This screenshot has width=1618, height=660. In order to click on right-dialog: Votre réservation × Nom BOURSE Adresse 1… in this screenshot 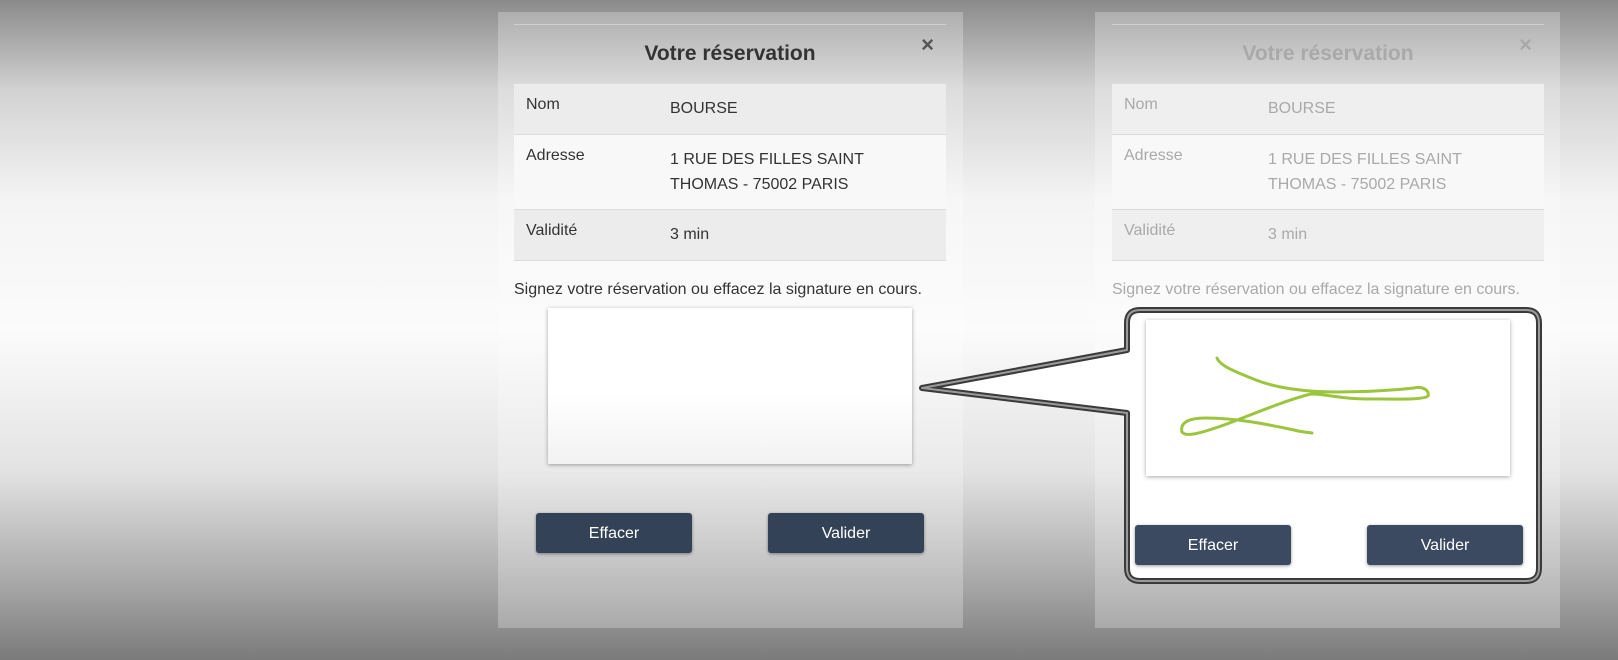, I will do `click(1328, 161)`.